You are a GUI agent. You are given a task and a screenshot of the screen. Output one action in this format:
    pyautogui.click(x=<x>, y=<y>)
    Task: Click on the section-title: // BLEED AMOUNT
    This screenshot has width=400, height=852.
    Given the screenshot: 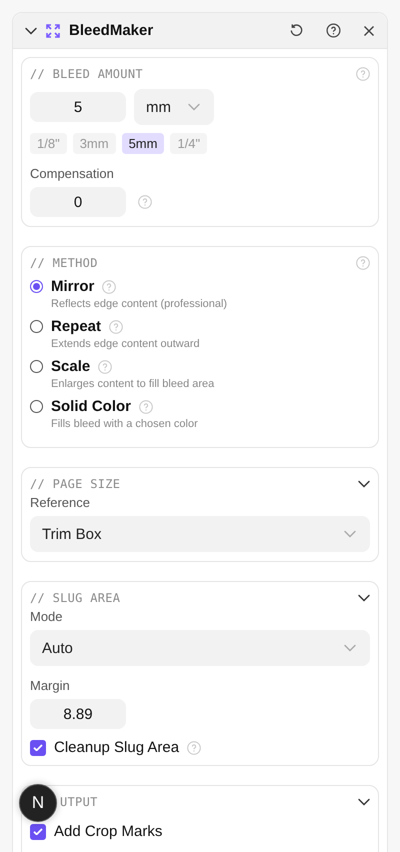 What is the action you would take?
    pyautogui.click(x=86, y=74)
    